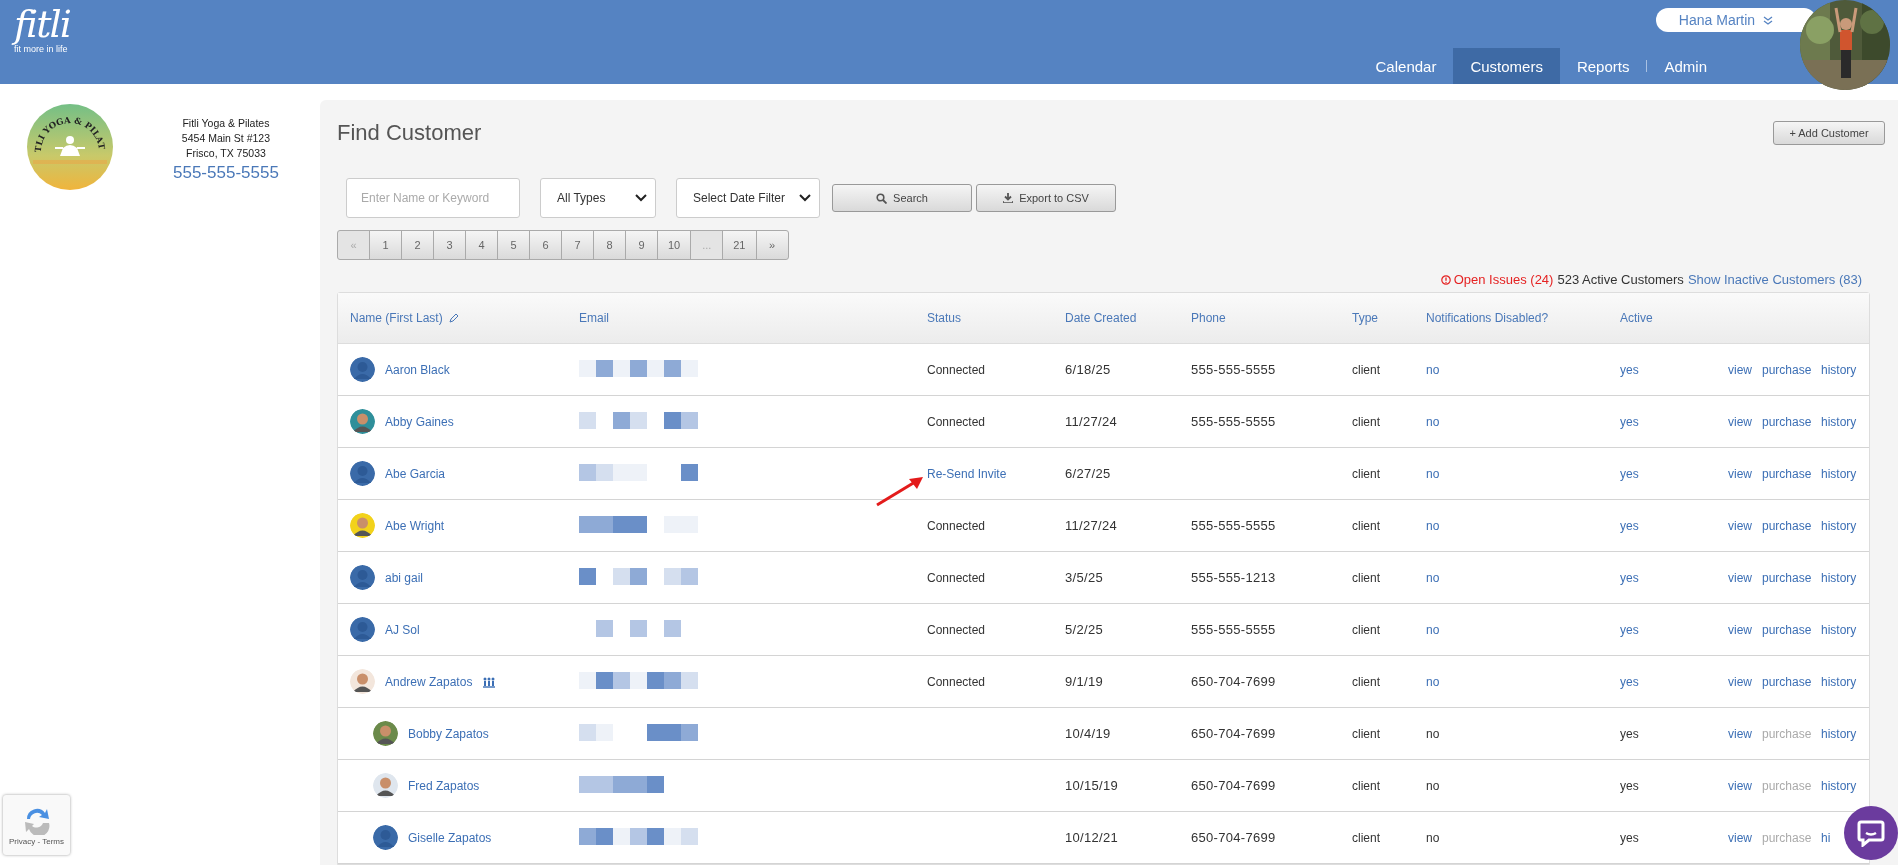 Image resolution: width=1898 pixels, height=865 pixels. I want to click on column-header: Name (First Last), so click(396, 318).